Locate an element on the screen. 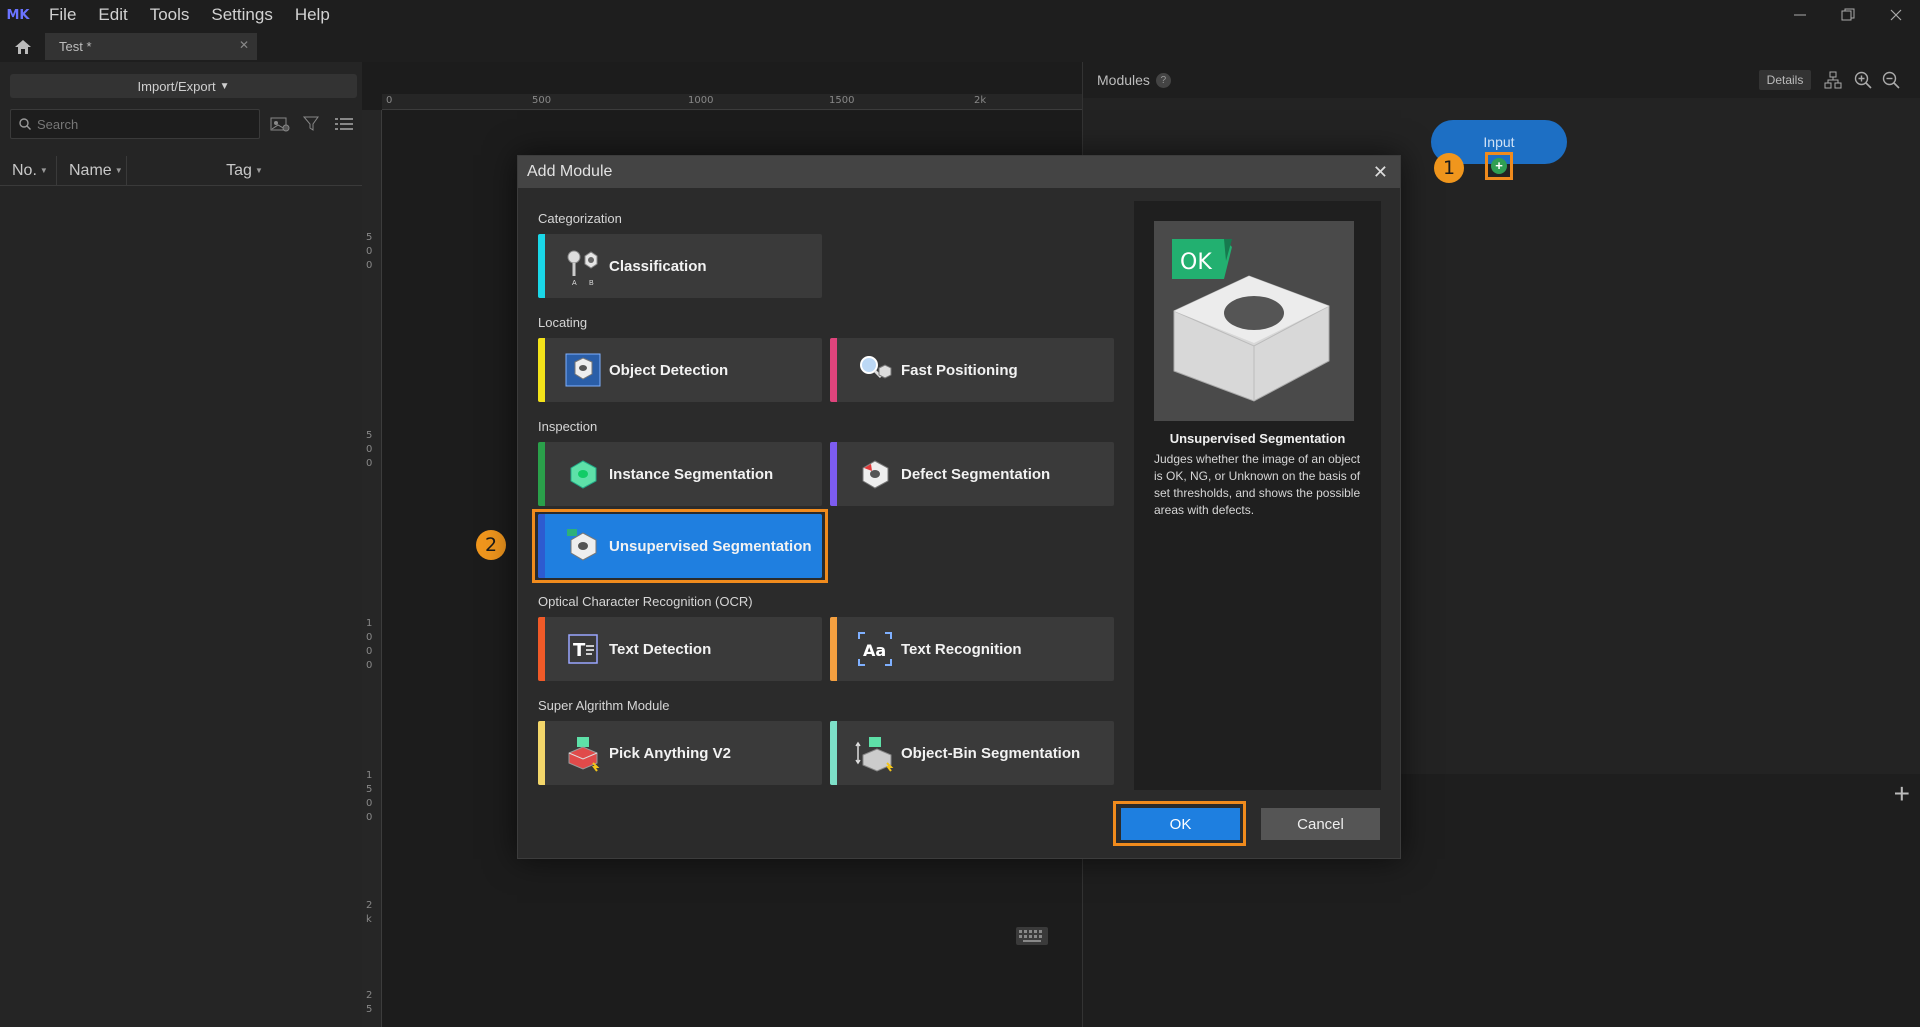  dialog-title: Add Module is located at coordinates (570, 171).